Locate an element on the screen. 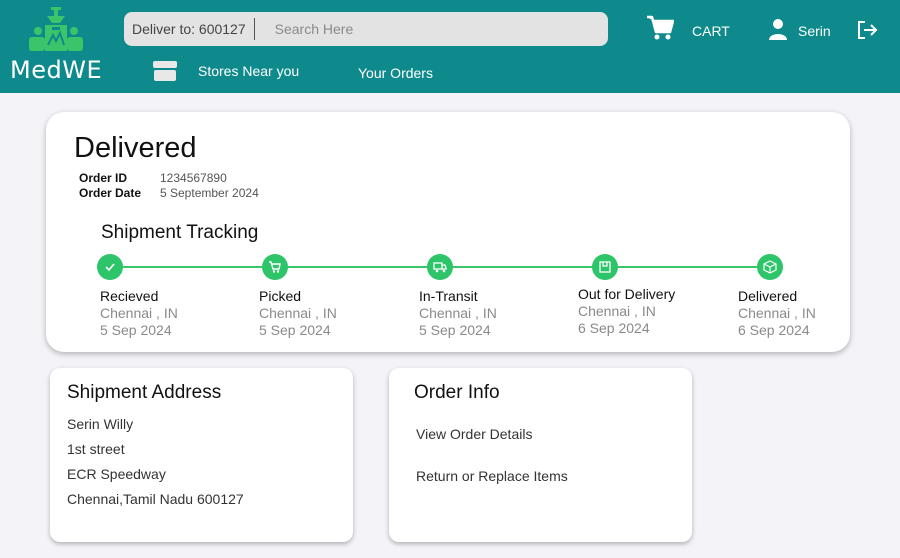  tracking-step-picked: Picked Chennai , IN 5 Sep 2024 is located at coordinates (329, 313).